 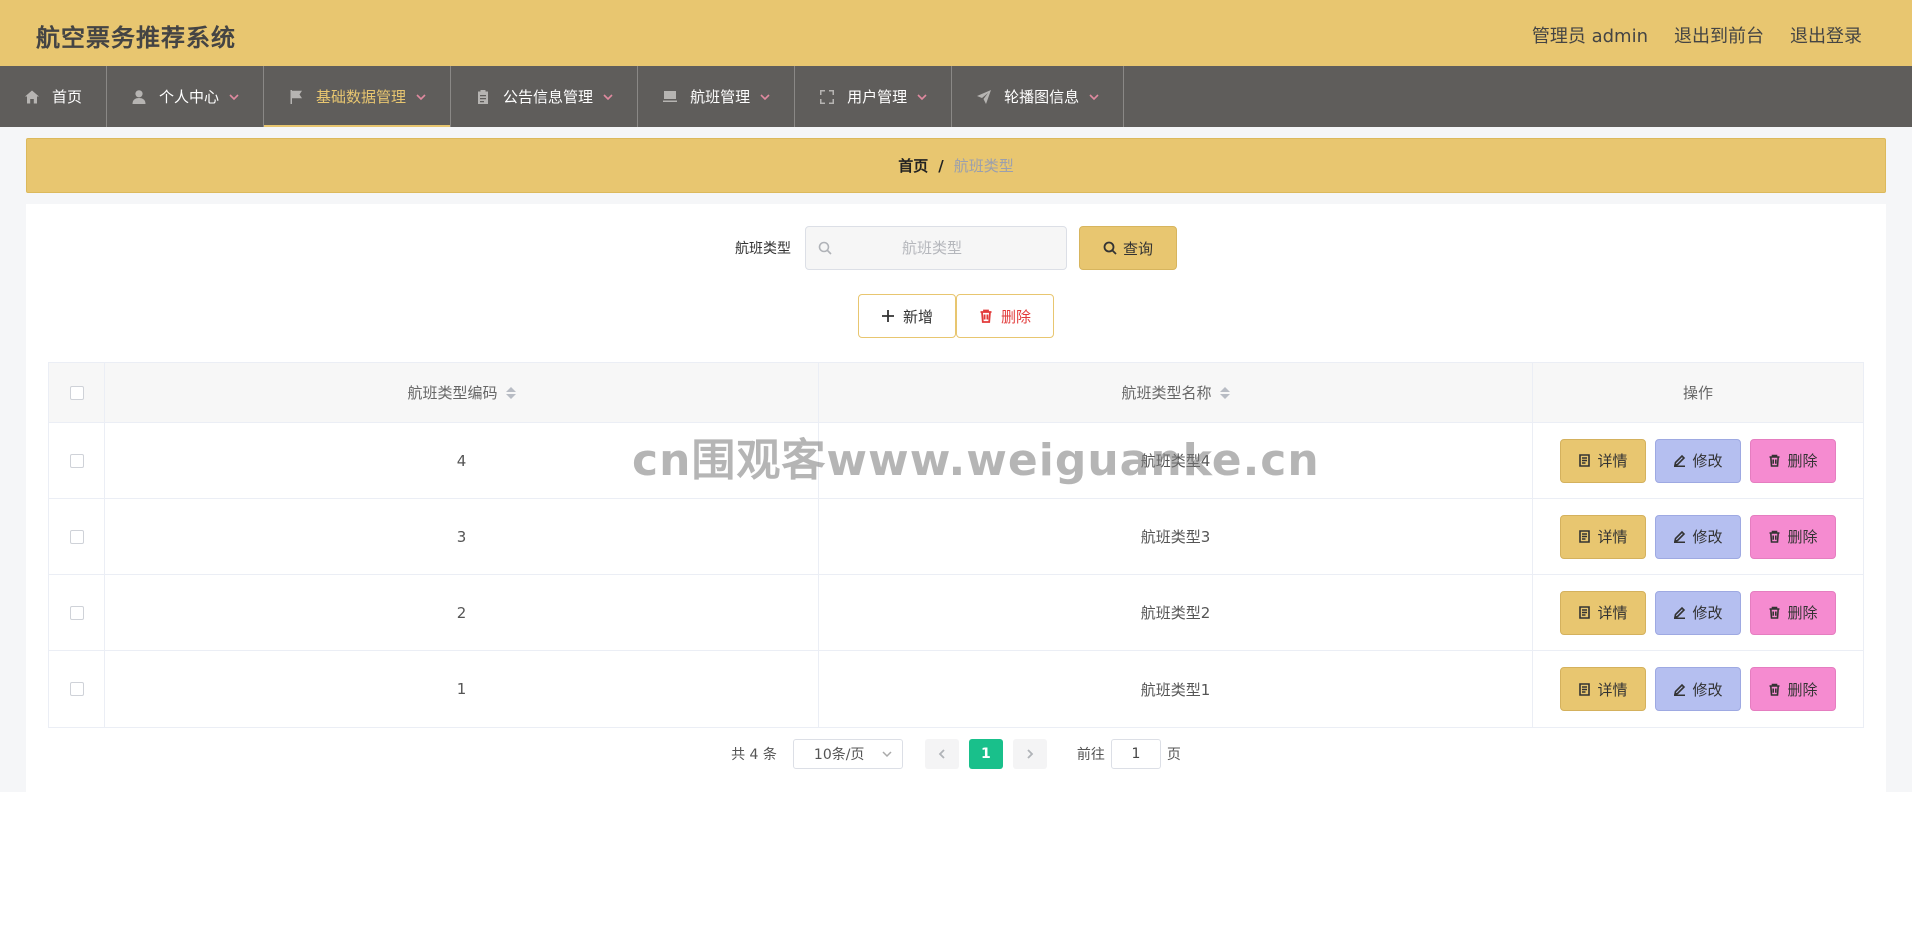 What do you see at coordinates (1176, 460) in the screenshot?
I see `cell-name: 航班类型4` at bounding box center [1176, 460].